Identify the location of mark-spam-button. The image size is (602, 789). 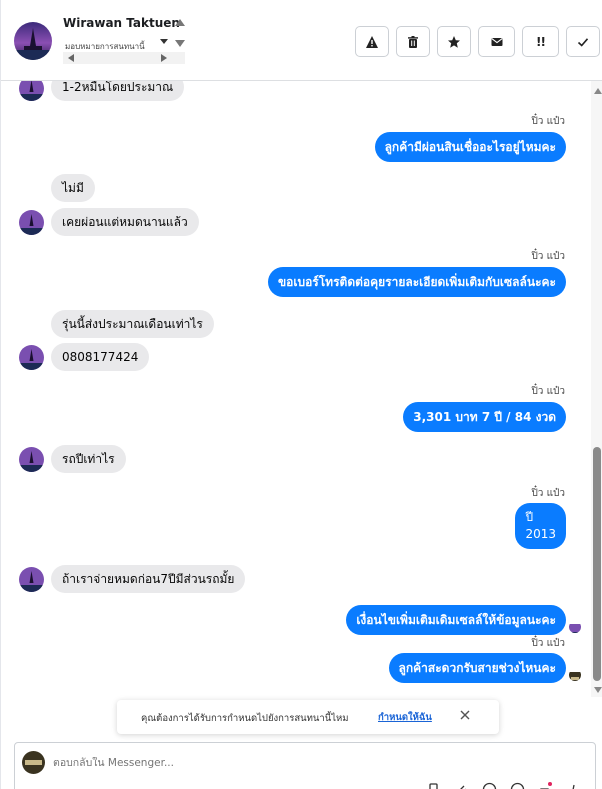
(372, 41).